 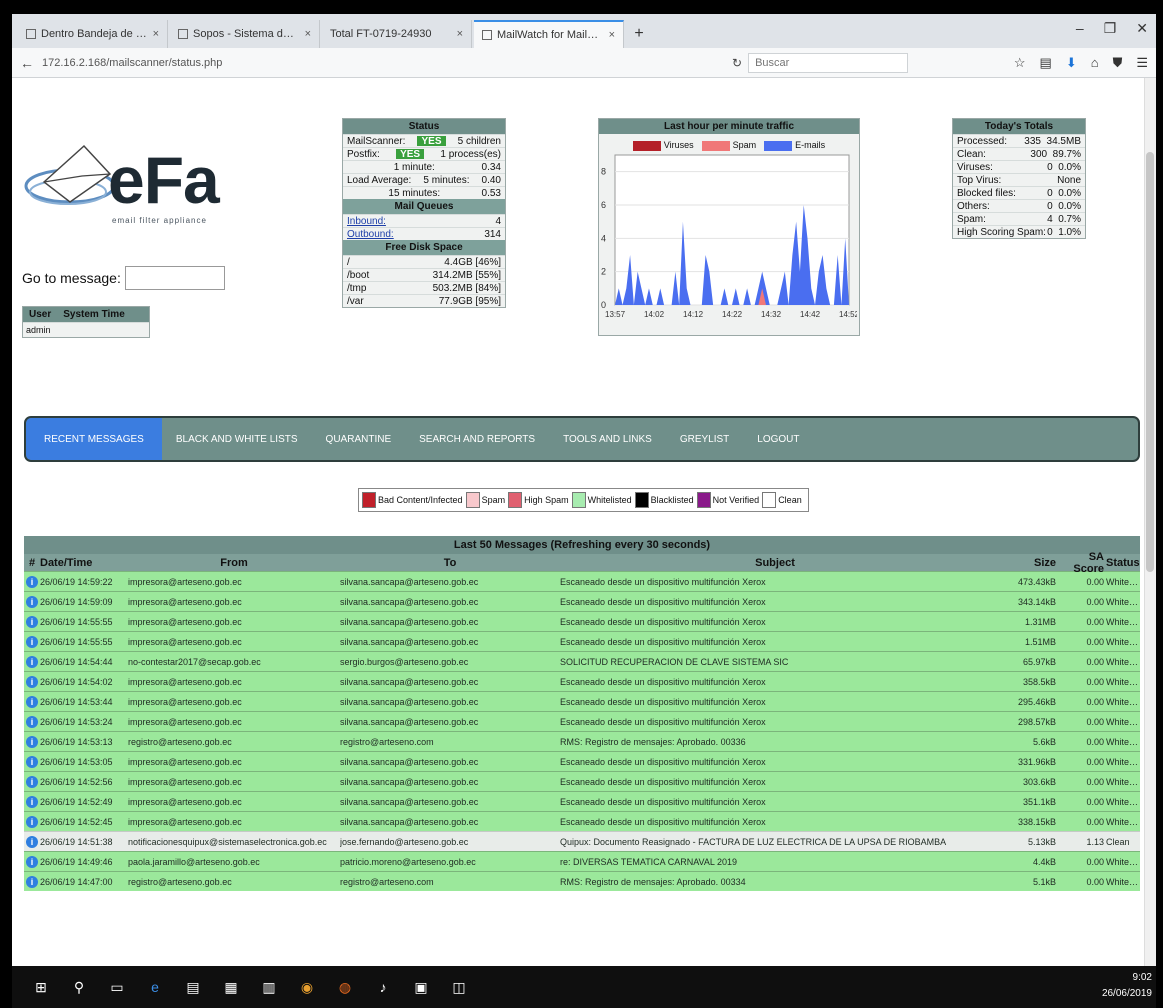 I want to click on back-arrow-icon: ←, so click(x=27, y=63).